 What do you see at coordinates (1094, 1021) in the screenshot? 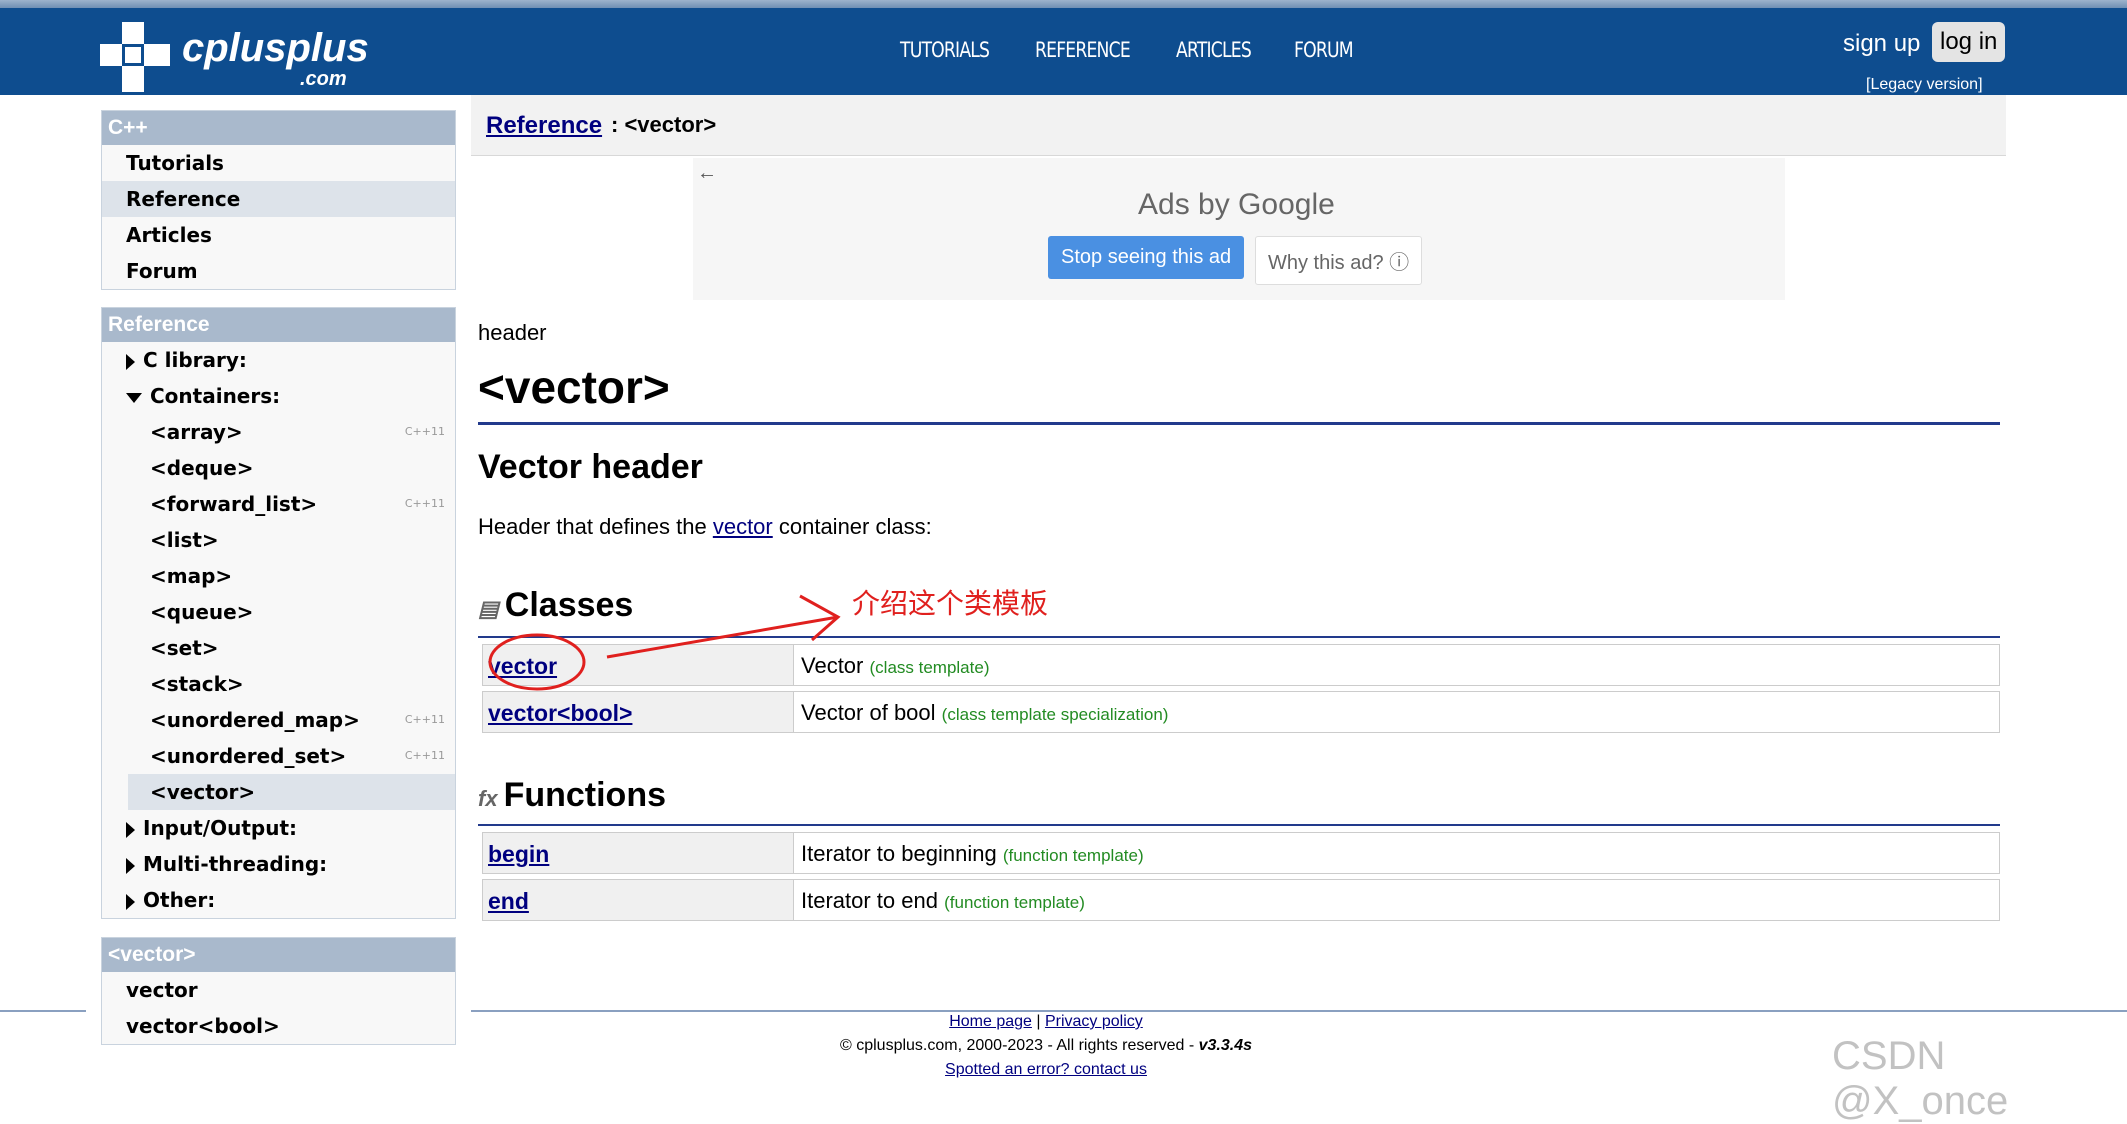
I see `privacy-policy-link: Privacy policy` at bounding box center [1094, 1021].